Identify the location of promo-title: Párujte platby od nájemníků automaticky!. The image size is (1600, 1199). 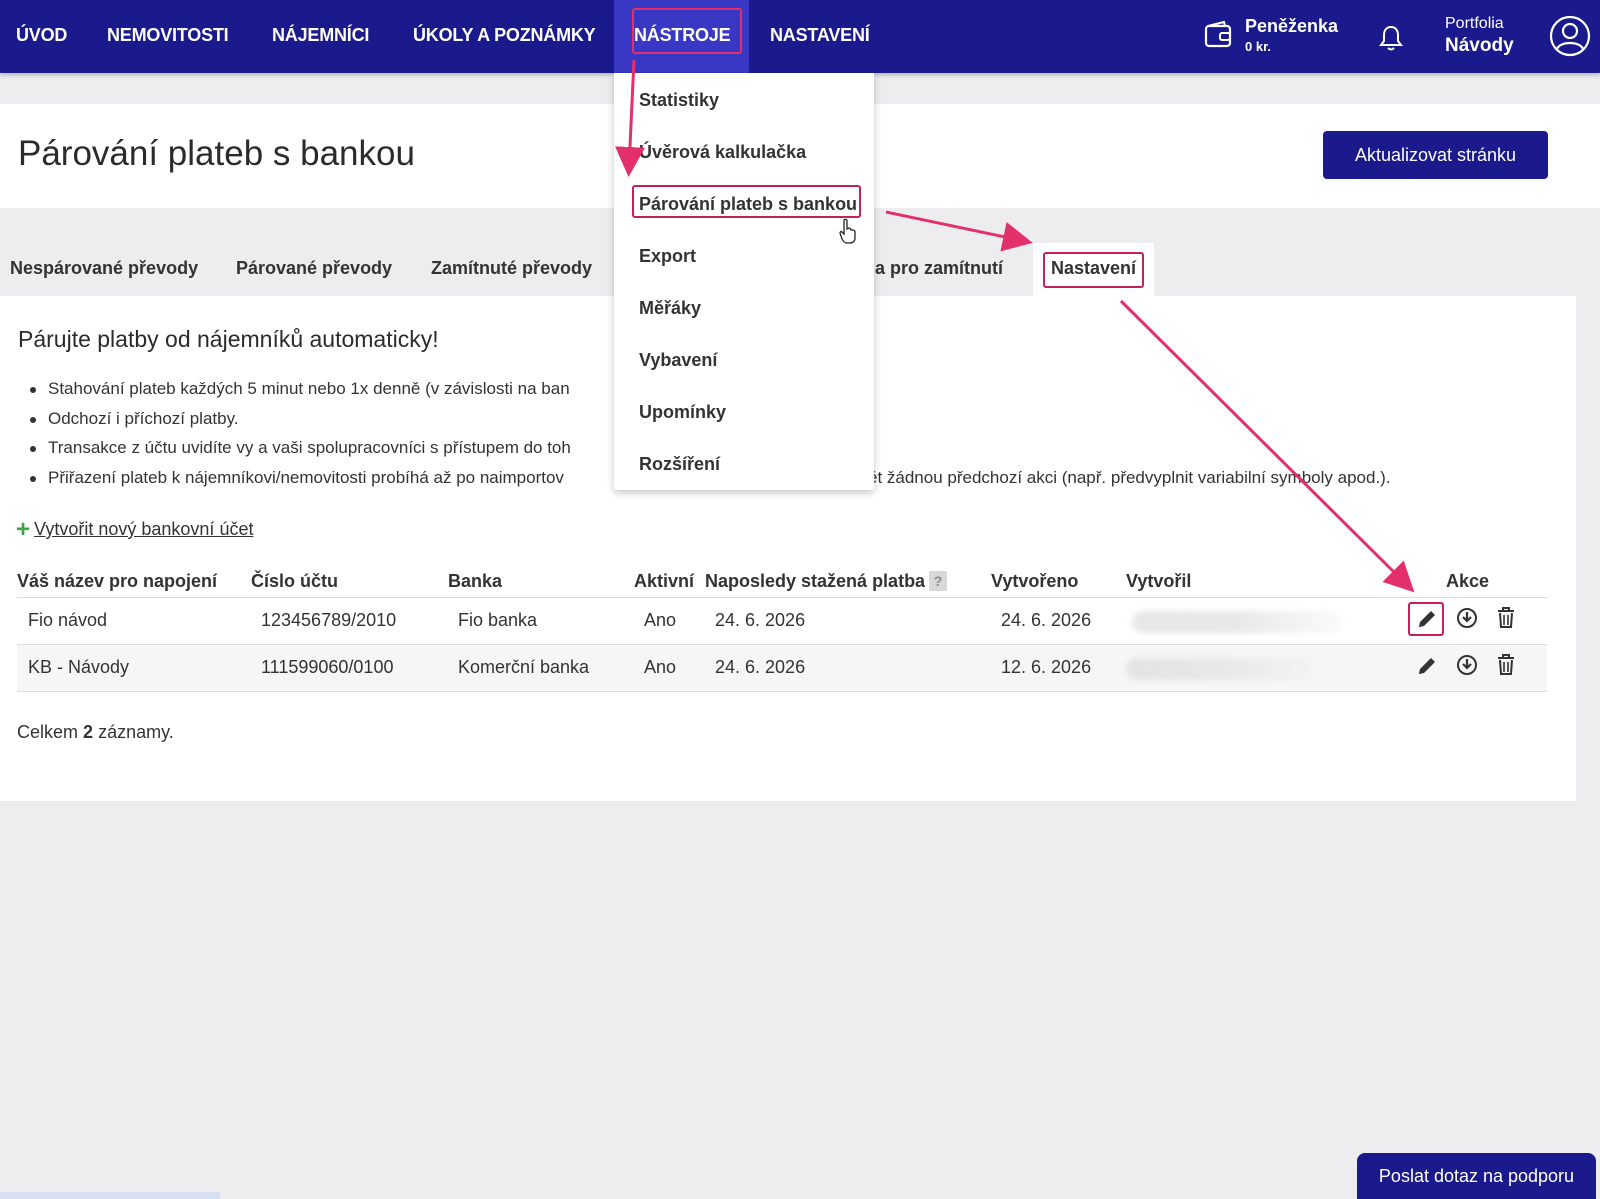
(228, 339).